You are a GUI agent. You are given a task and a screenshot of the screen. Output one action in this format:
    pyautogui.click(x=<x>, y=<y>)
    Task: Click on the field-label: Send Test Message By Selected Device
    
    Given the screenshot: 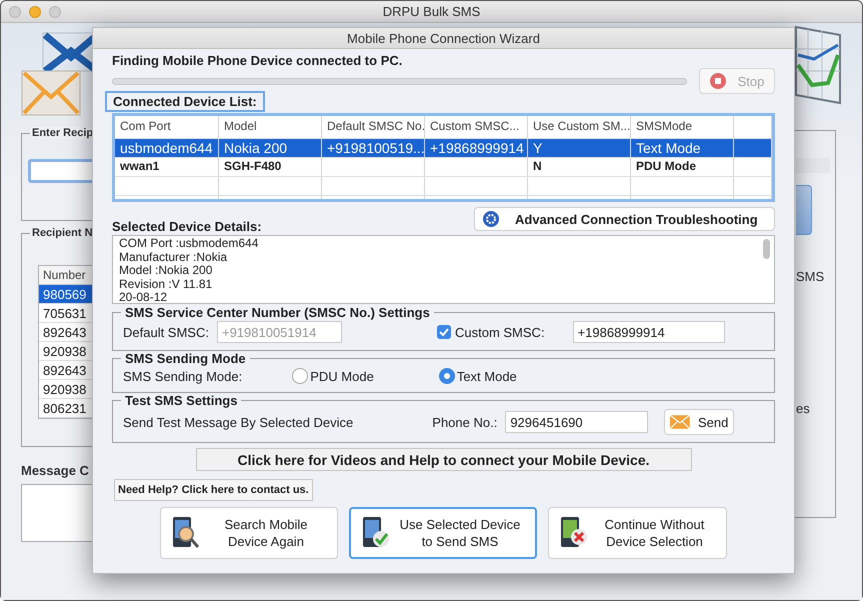 What is the action you would take?
    pyautogui.click(x=238, y=422)
    